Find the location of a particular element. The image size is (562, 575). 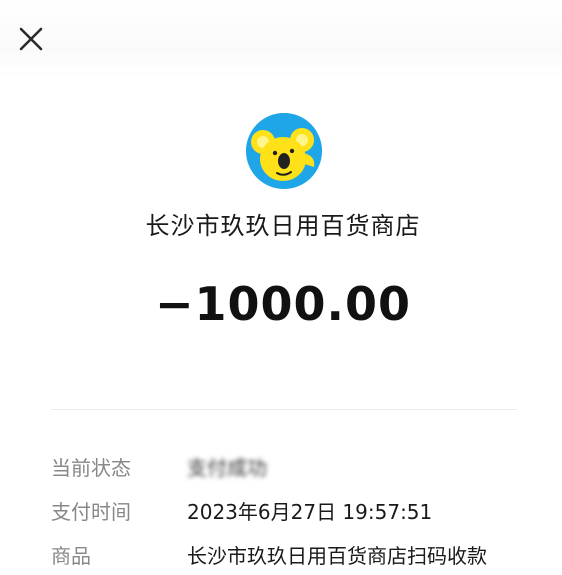

status-value: 支付成功 is located at coordinates (227, 468).